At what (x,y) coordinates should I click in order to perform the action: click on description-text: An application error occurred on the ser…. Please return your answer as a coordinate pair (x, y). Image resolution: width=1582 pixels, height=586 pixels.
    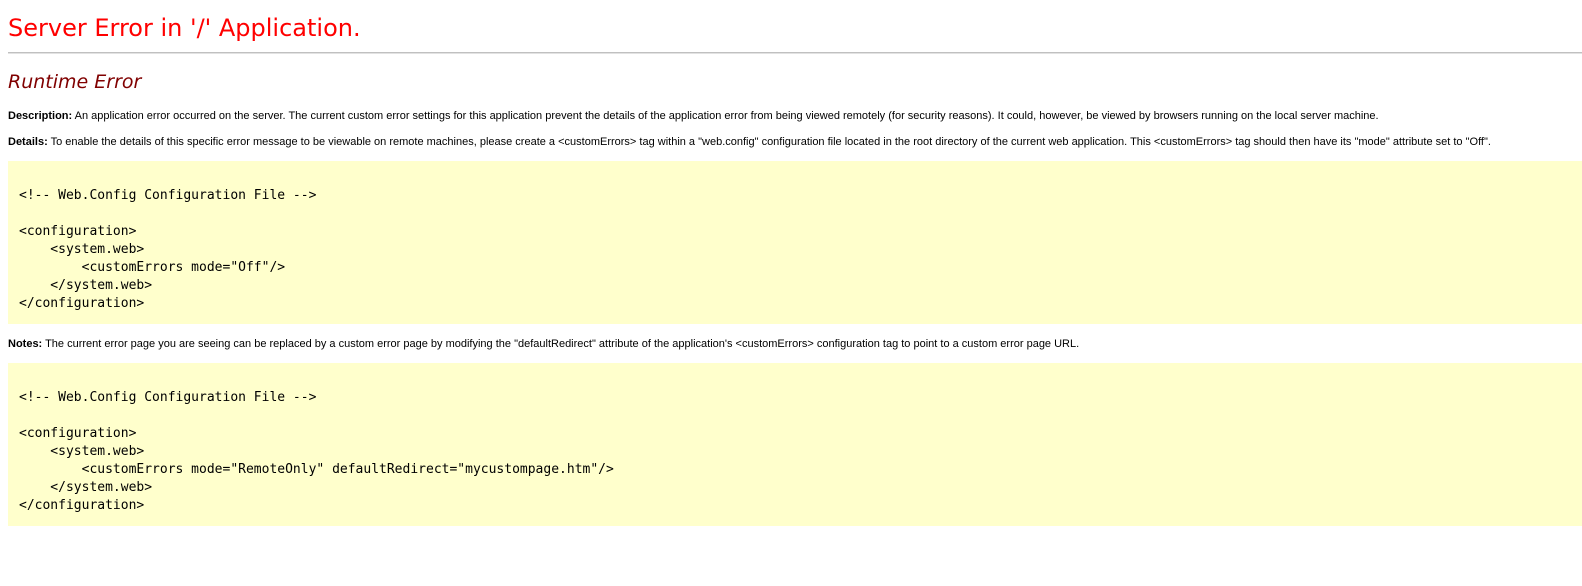
    Looking at the image, I should click on (725, 116).